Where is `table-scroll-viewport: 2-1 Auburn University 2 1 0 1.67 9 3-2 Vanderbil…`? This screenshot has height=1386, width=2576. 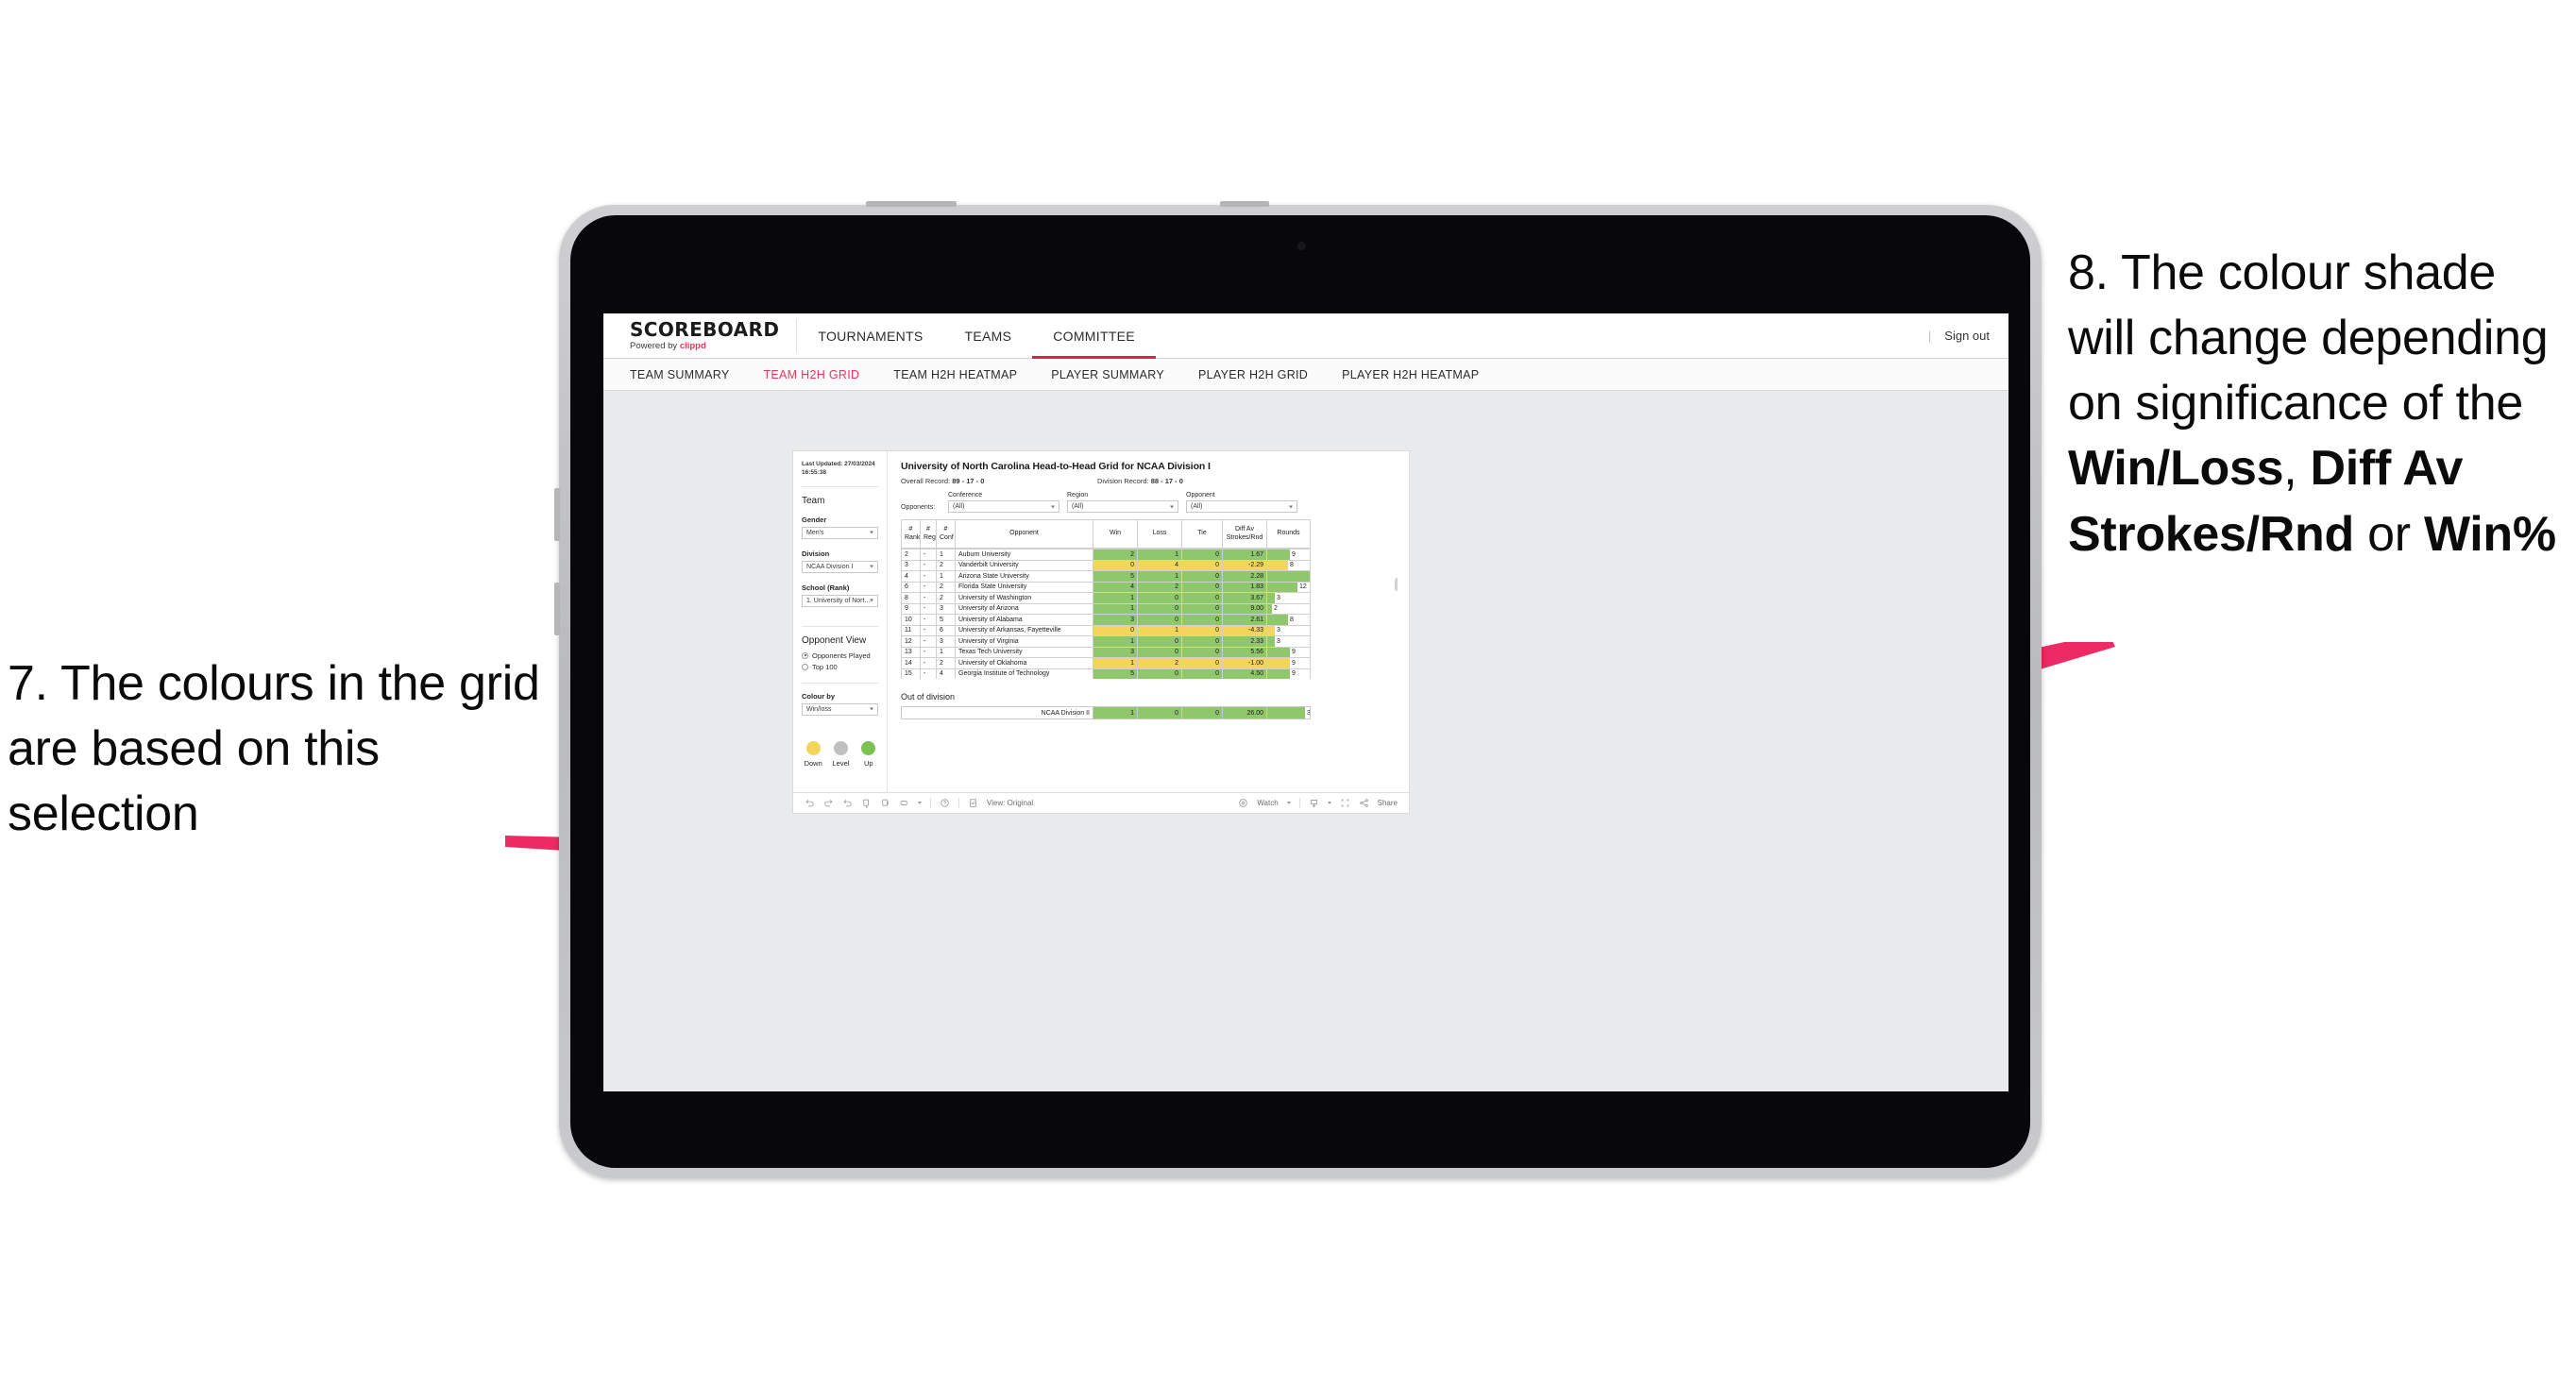 table-scroll-viewport: 2-1 Auburn University 2 1 0 1.67 9 3-2 Vanderbil… is located at coordinates (1149, 614).